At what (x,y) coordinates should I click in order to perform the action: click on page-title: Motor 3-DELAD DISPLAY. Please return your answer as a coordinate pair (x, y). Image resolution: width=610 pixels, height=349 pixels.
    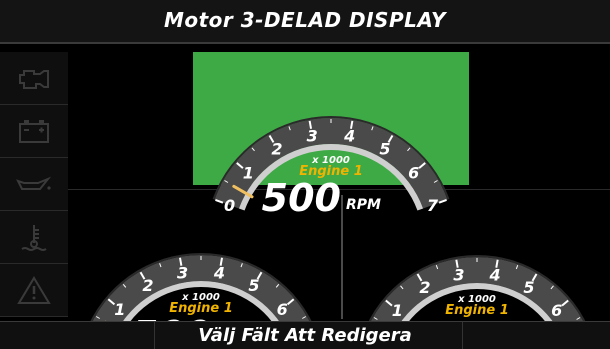
    Looking at the image, I should click on (305, 20).